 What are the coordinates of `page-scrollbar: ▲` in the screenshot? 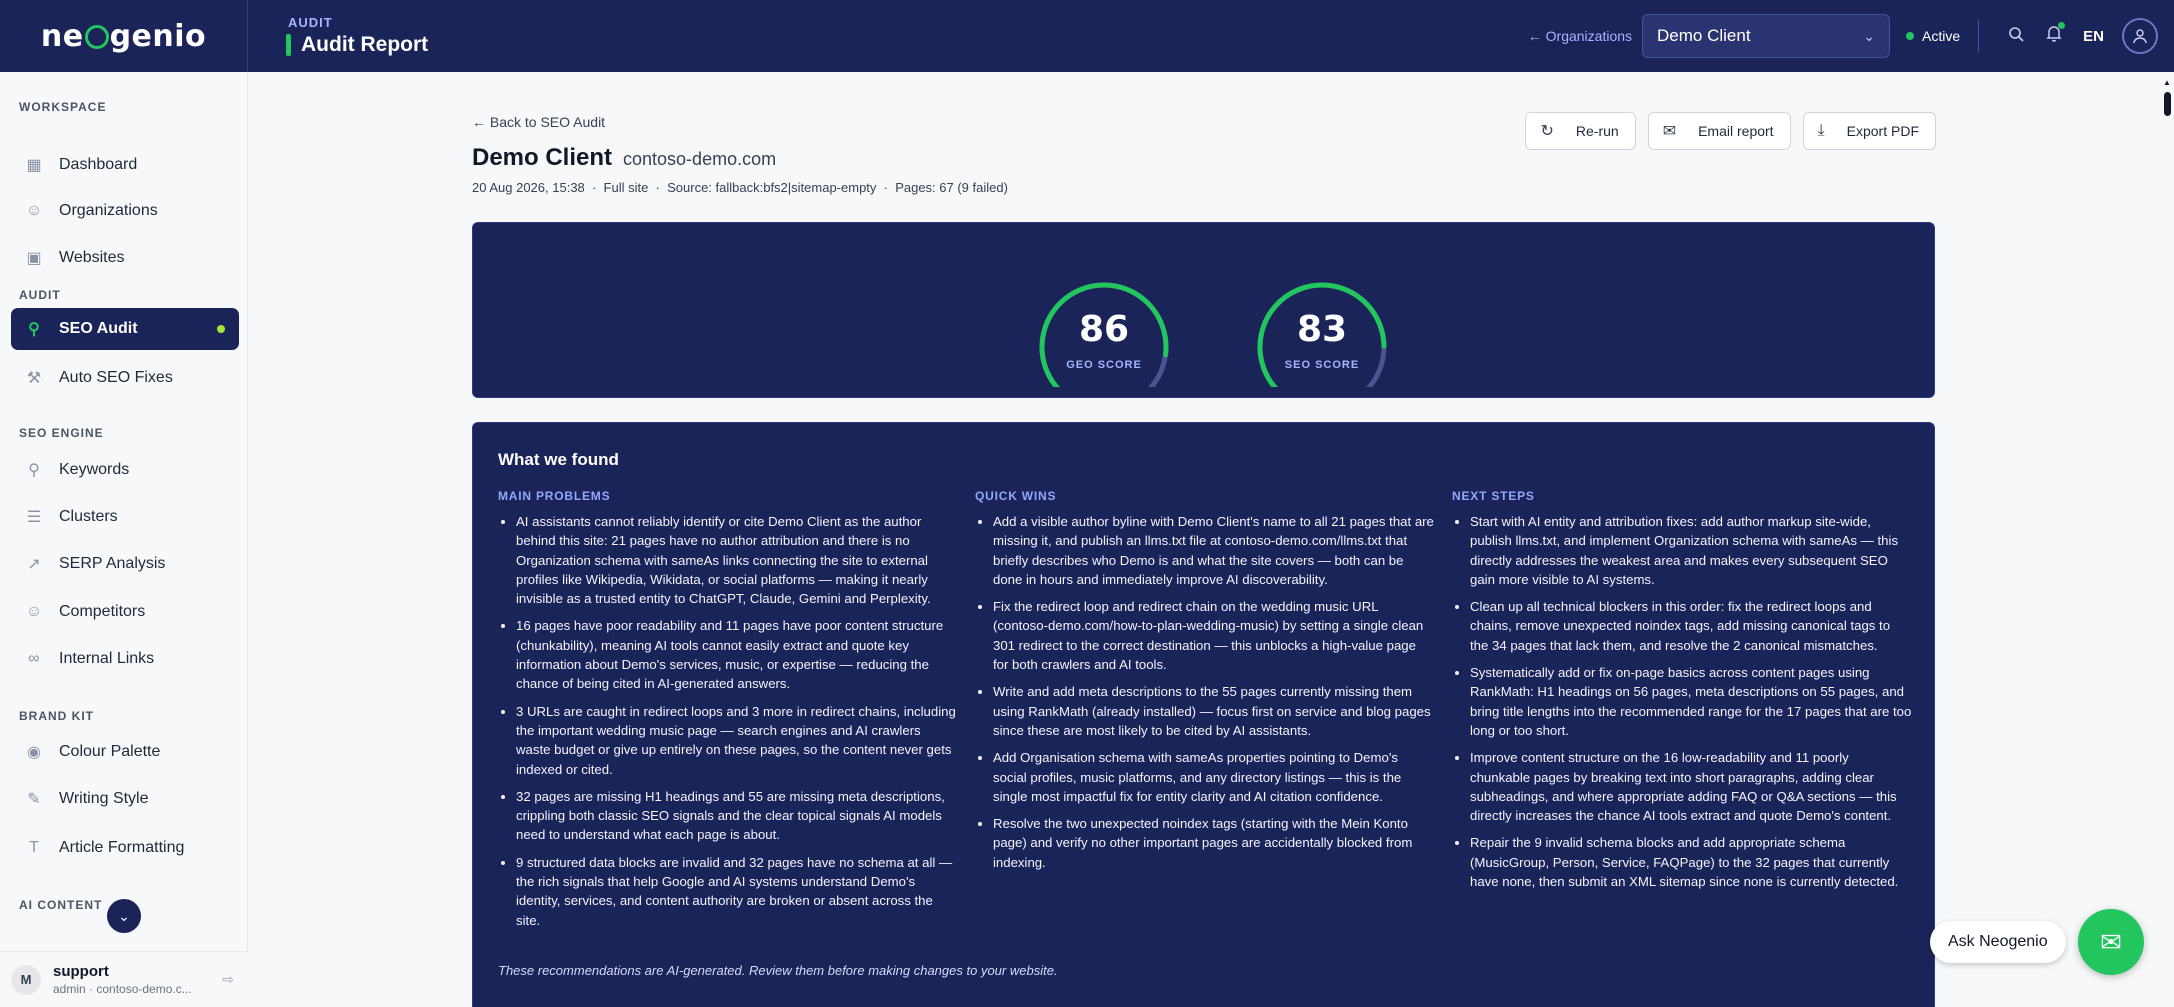 It's located at (2167, 539).